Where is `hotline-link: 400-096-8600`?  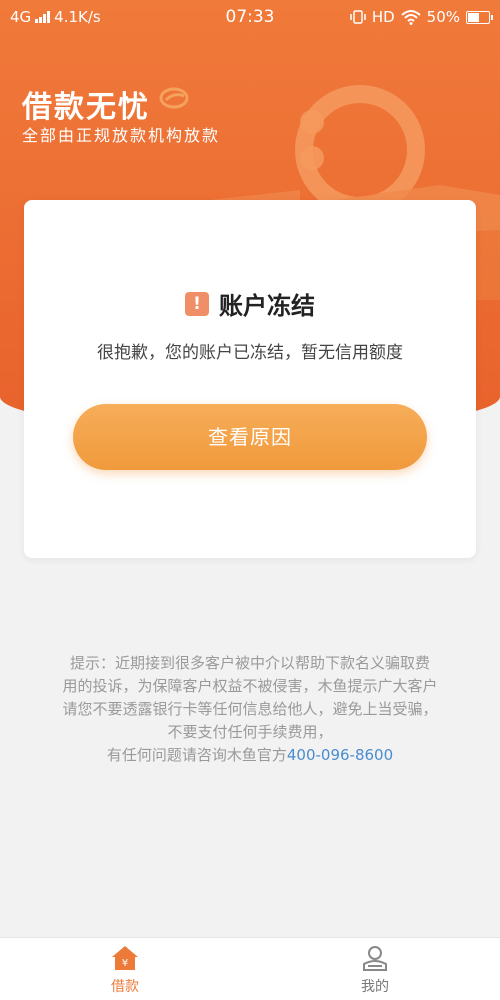
hotline-link: 400-096-8600 is located at coordinates (340, 755).